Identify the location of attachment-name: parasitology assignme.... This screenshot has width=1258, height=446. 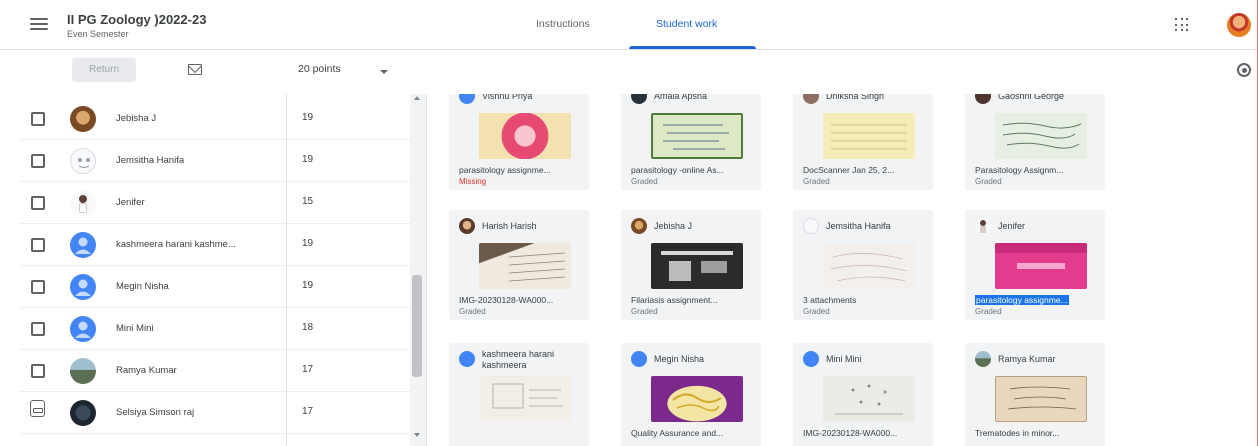
(521, 170).